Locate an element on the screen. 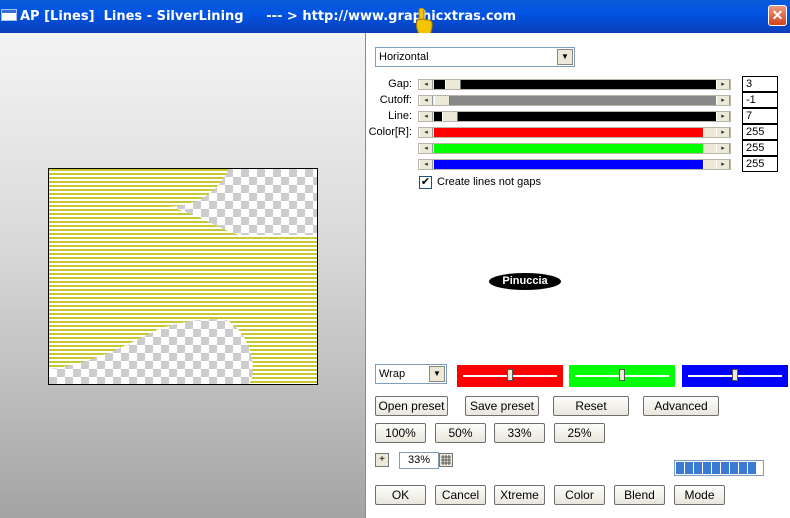 This screenshot has width=790, height=518. param-label: Color[R]: is located at coordinates (390, 132).